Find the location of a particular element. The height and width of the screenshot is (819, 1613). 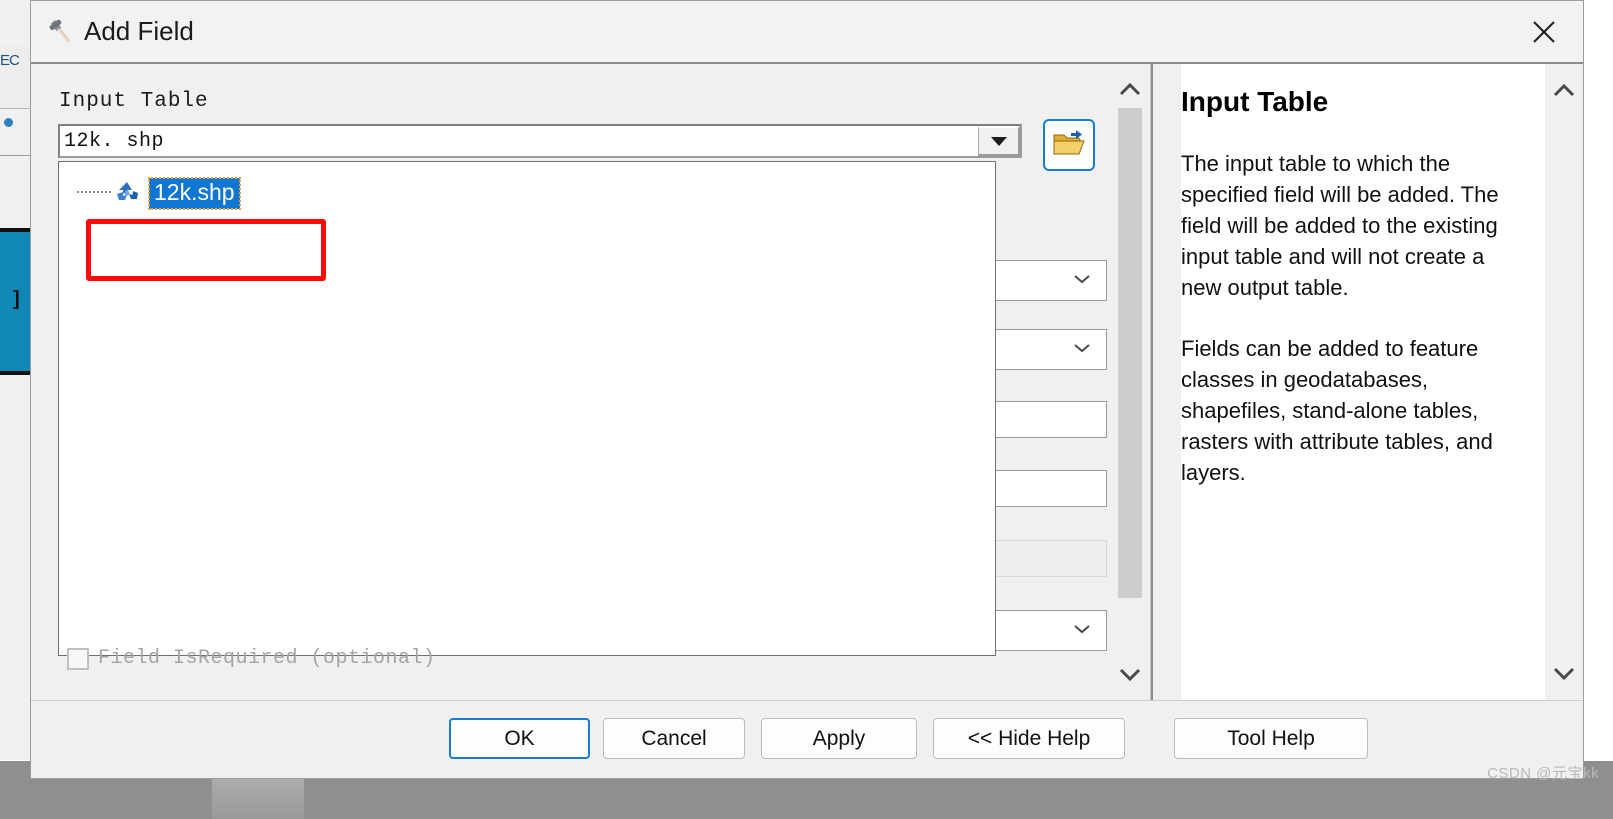

background-selected-item: ] is located at coordinates (16, 301).